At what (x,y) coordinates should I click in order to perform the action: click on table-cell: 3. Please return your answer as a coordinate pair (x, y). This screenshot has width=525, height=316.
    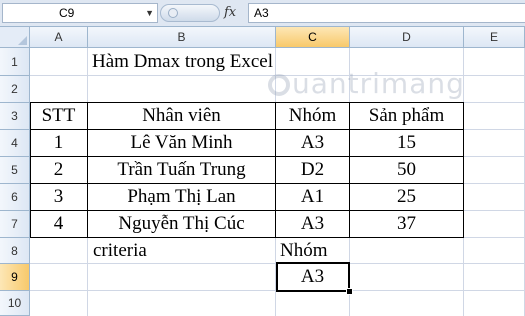
    Looking at the image, I should click on (58, 197).